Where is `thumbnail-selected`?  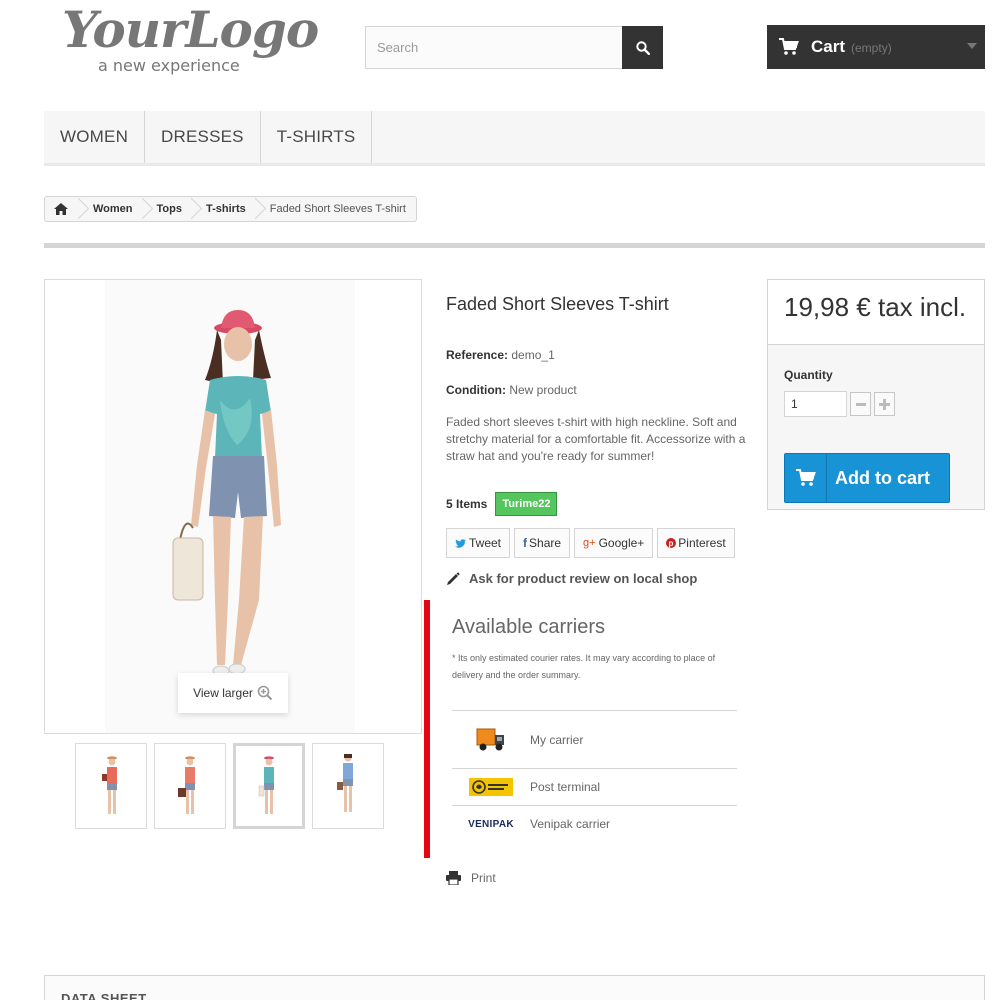
thumbnail-selected is located at coordinates (269, 786).